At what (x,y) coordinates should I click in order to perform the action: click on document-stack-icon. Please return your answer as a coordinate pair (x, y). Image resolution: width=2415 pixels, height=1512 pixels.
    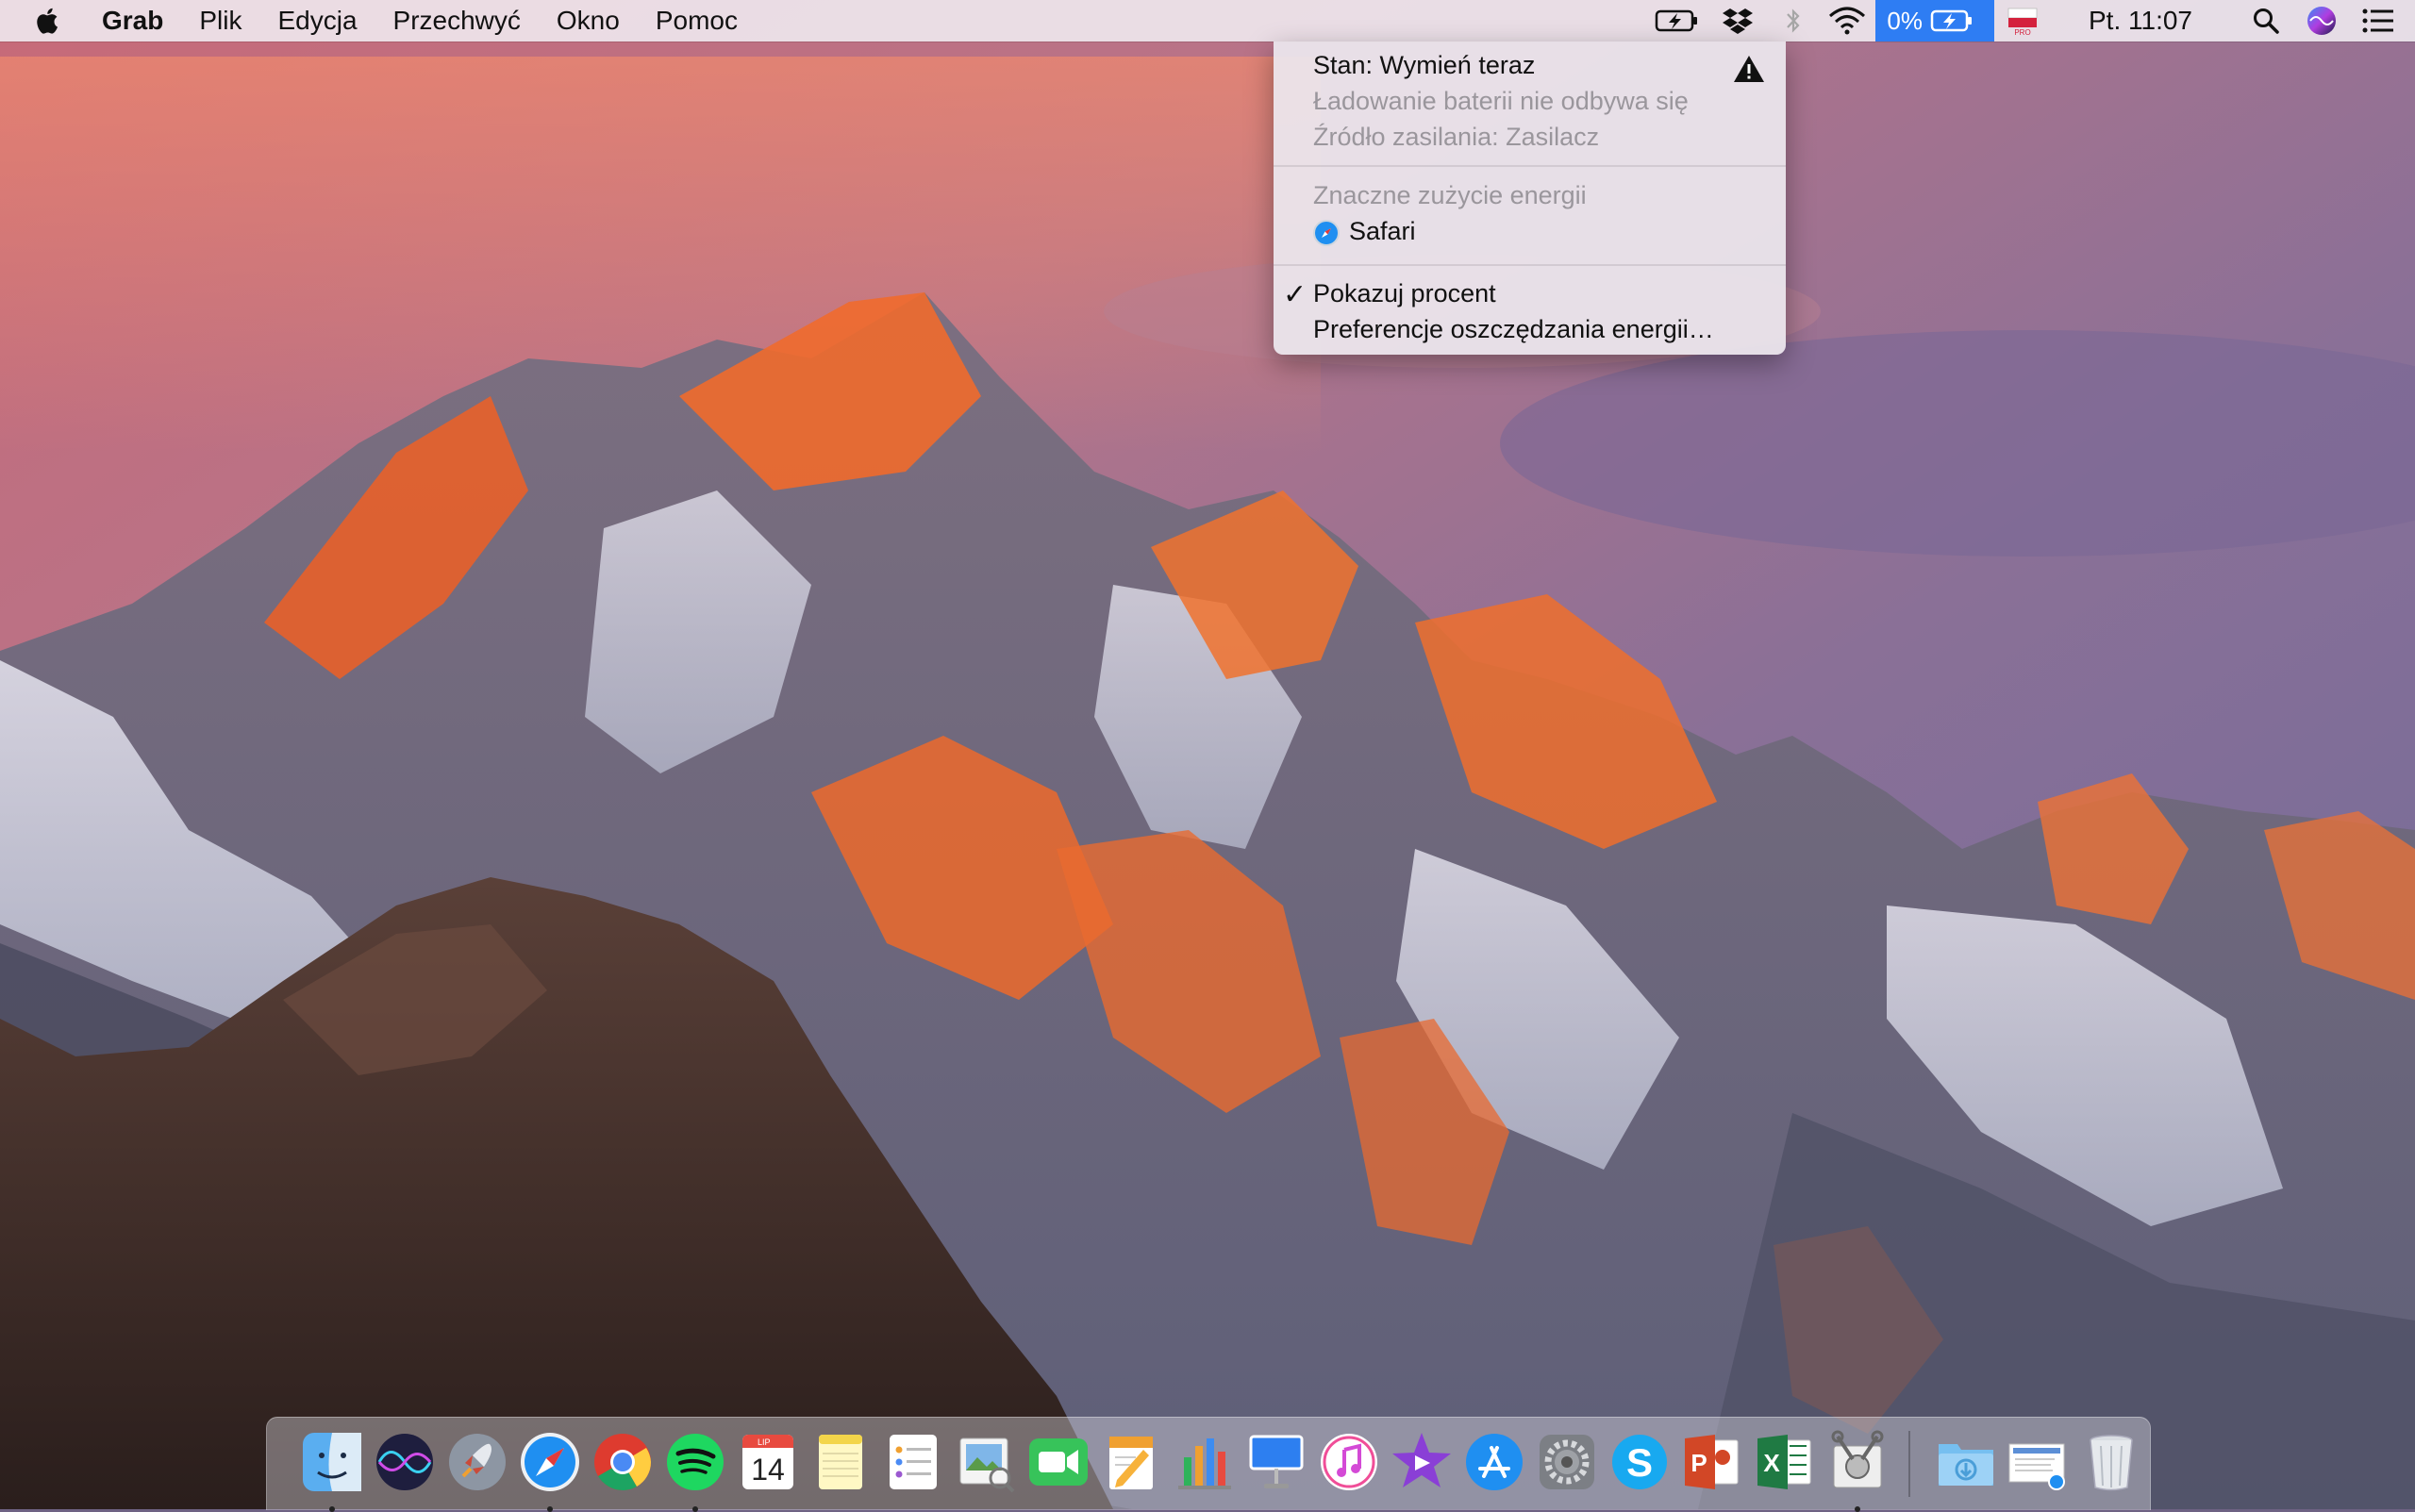
    Looking at the image, I should click on (2037, 1466).